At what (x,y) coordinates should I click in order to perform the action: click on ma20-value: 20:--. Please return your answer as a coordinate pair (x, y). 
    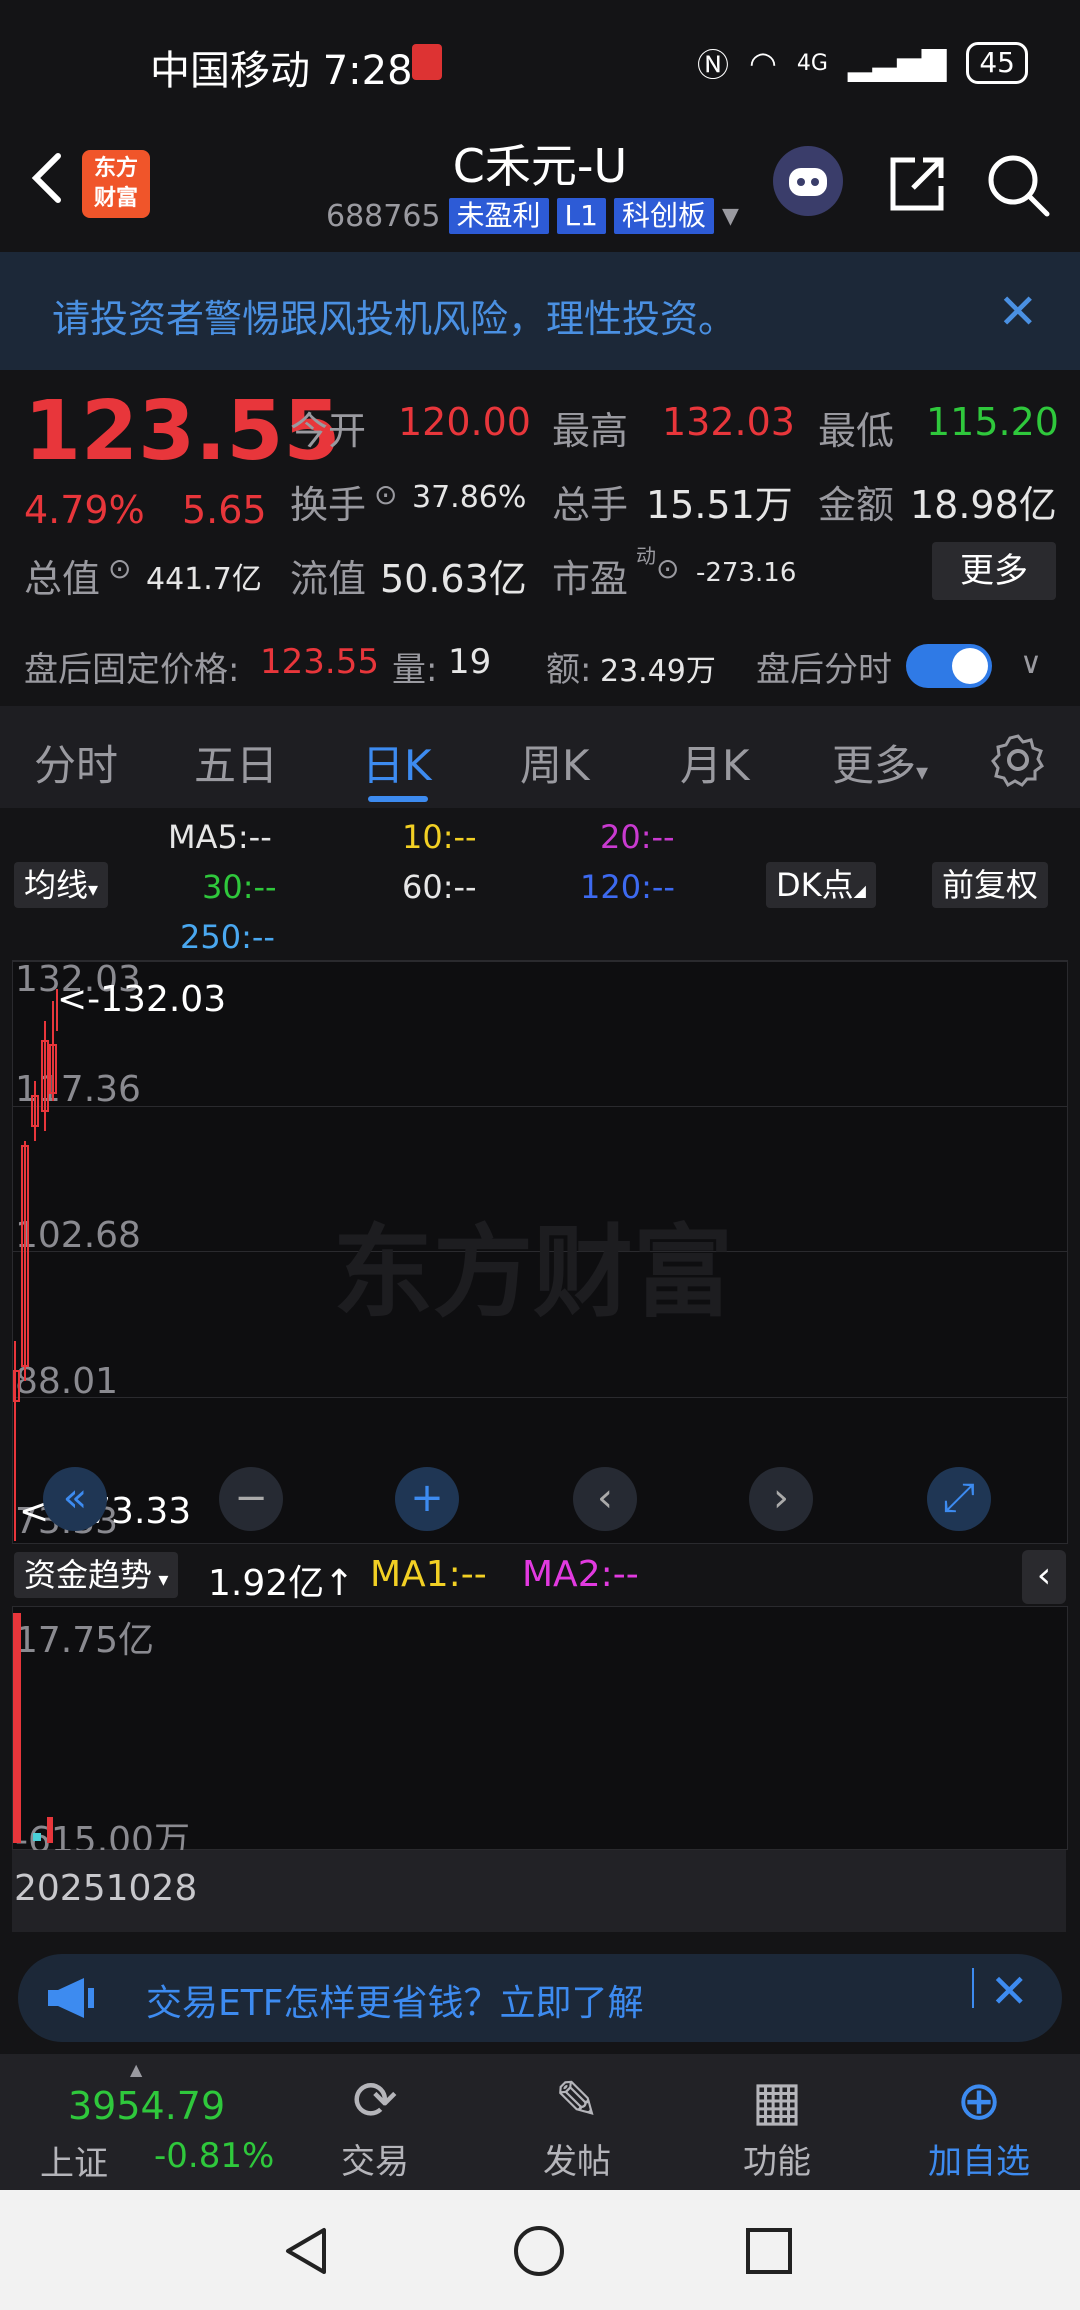
    Looking at the image, I should click on (637, 837).